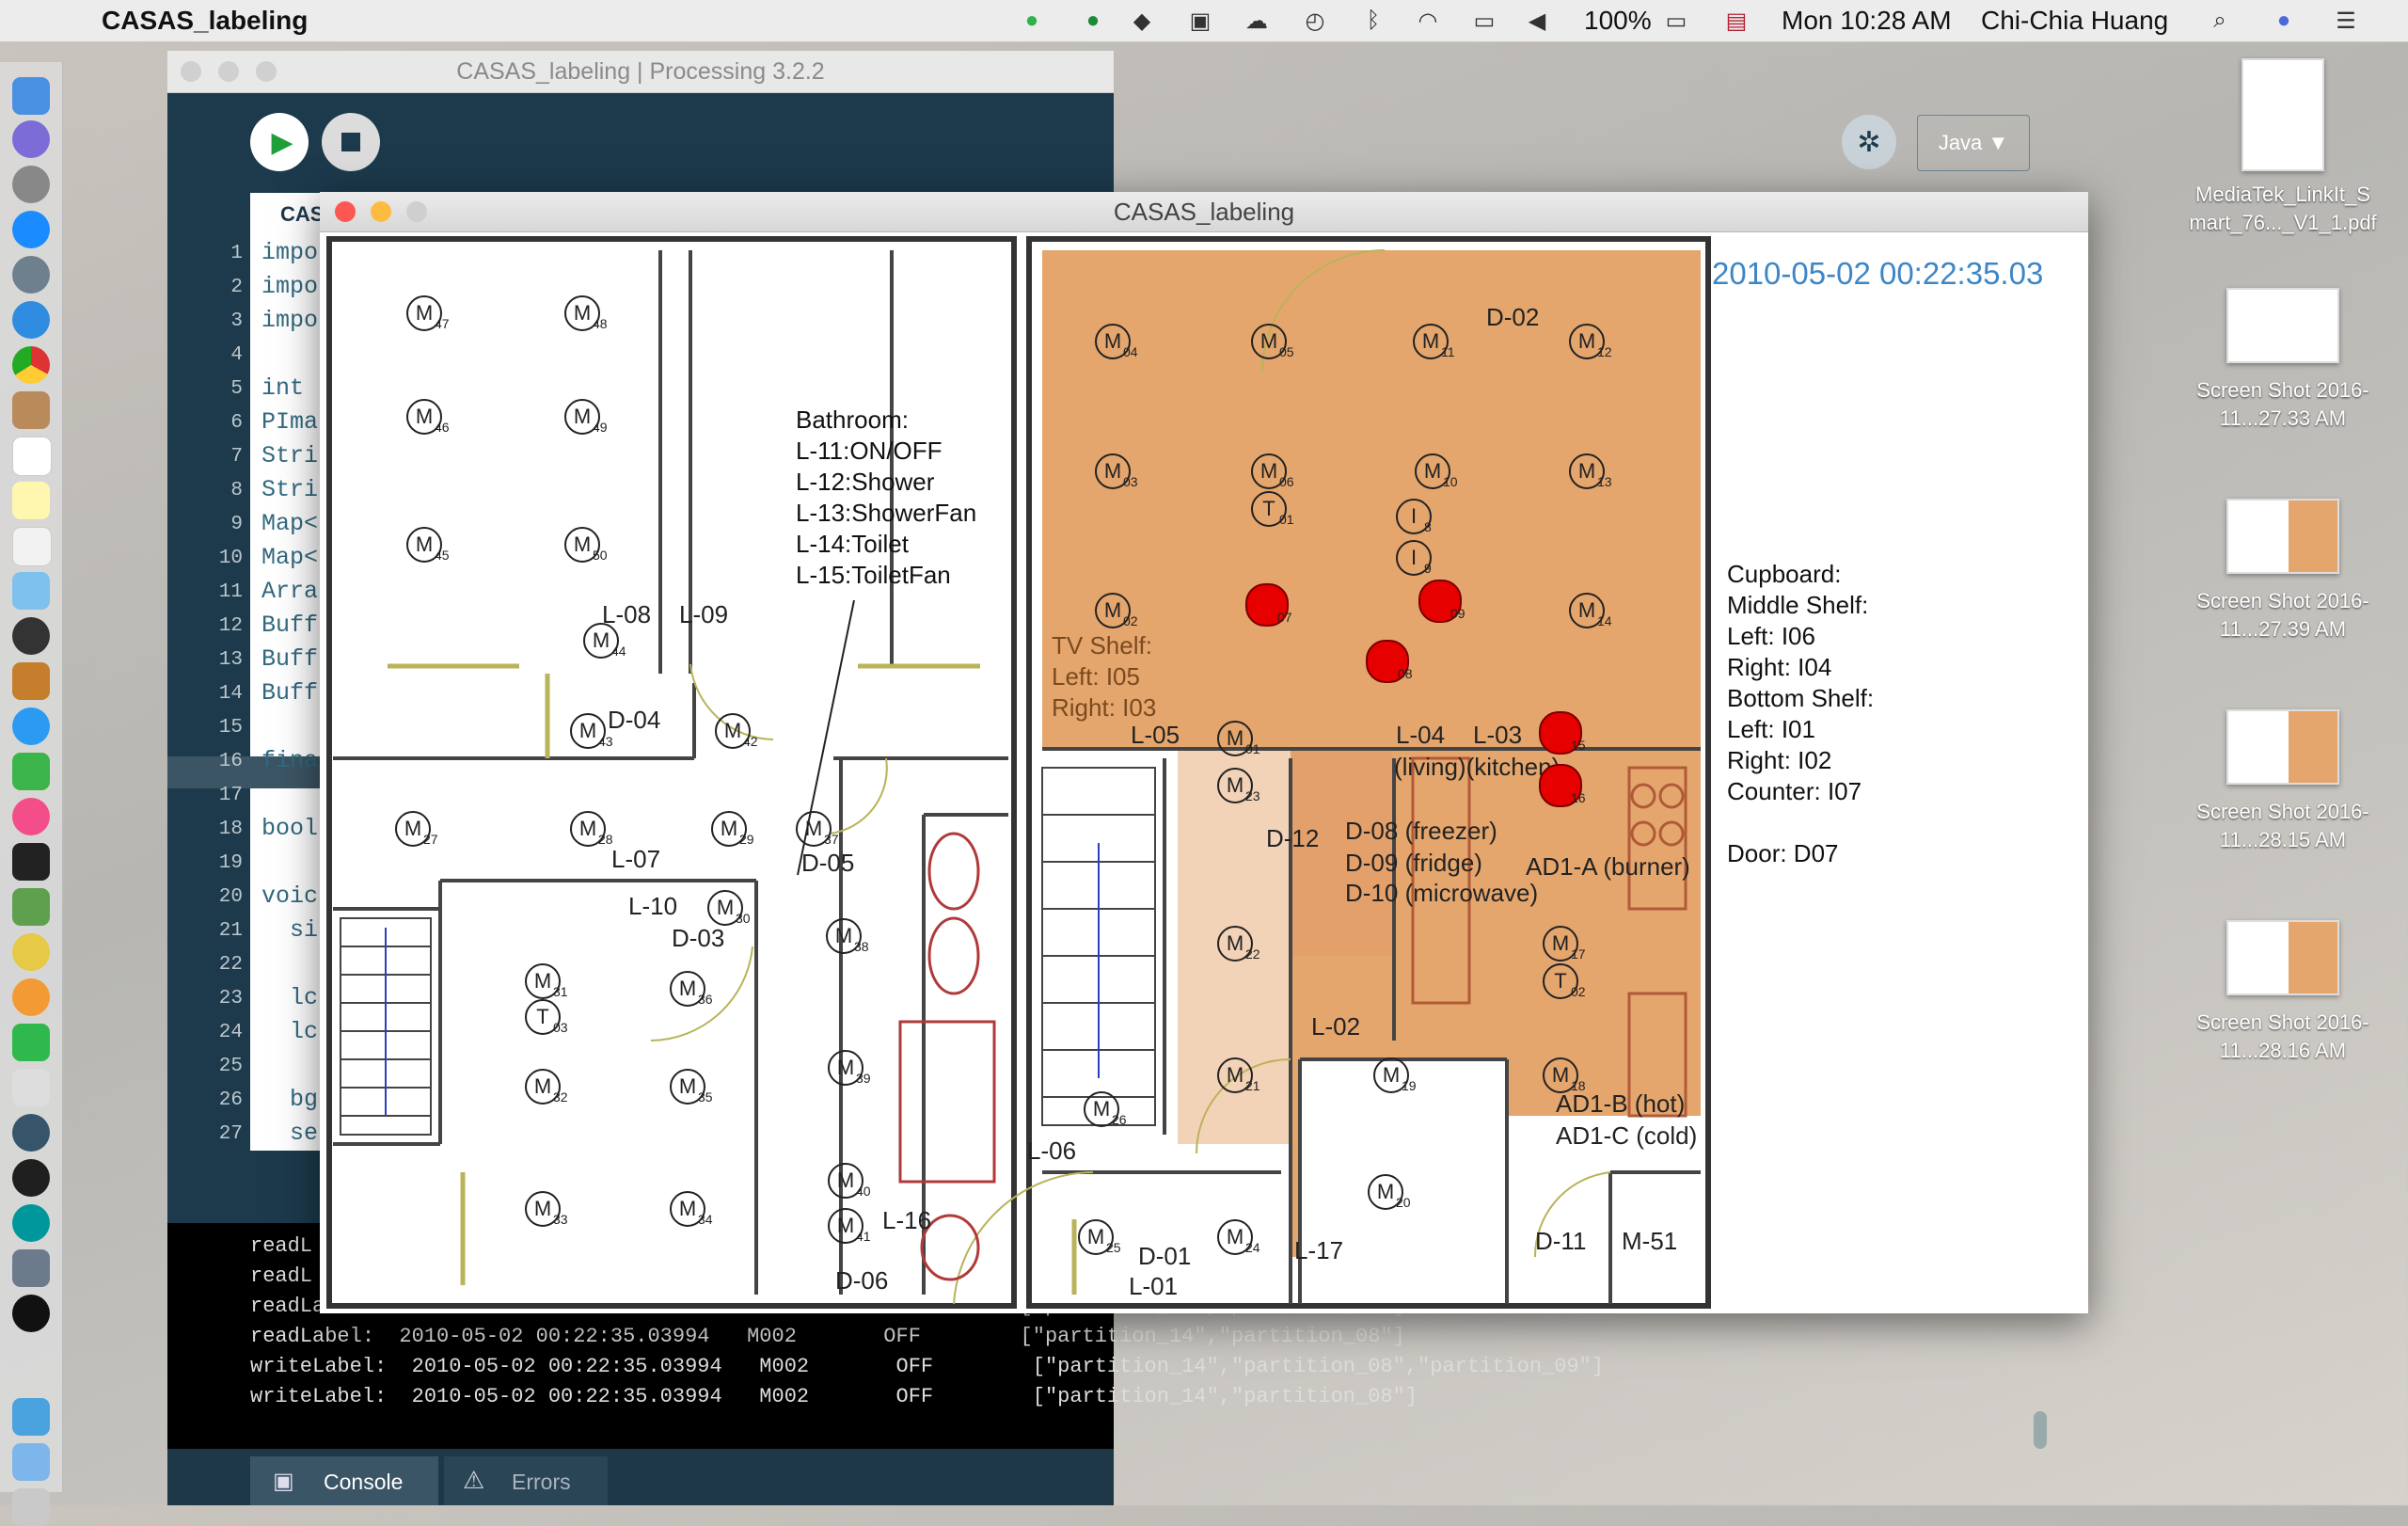 The image size is (2408, 1526). What do you see at coordinates (1513, 317) in the screenshot?
I see `plan-label: D-02` at bounding box center [1513, 317].